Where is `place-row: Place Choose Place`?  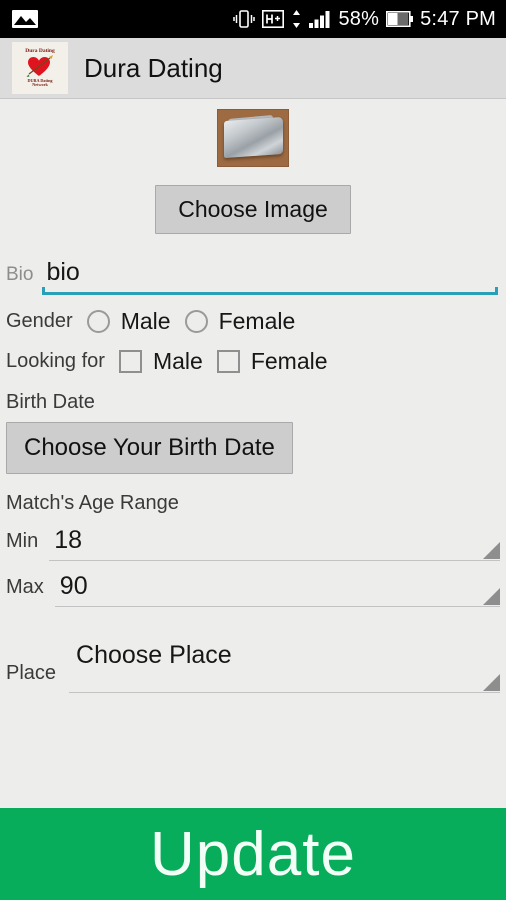 place-row: Place Choose Place is located at coordinates (253, 667).